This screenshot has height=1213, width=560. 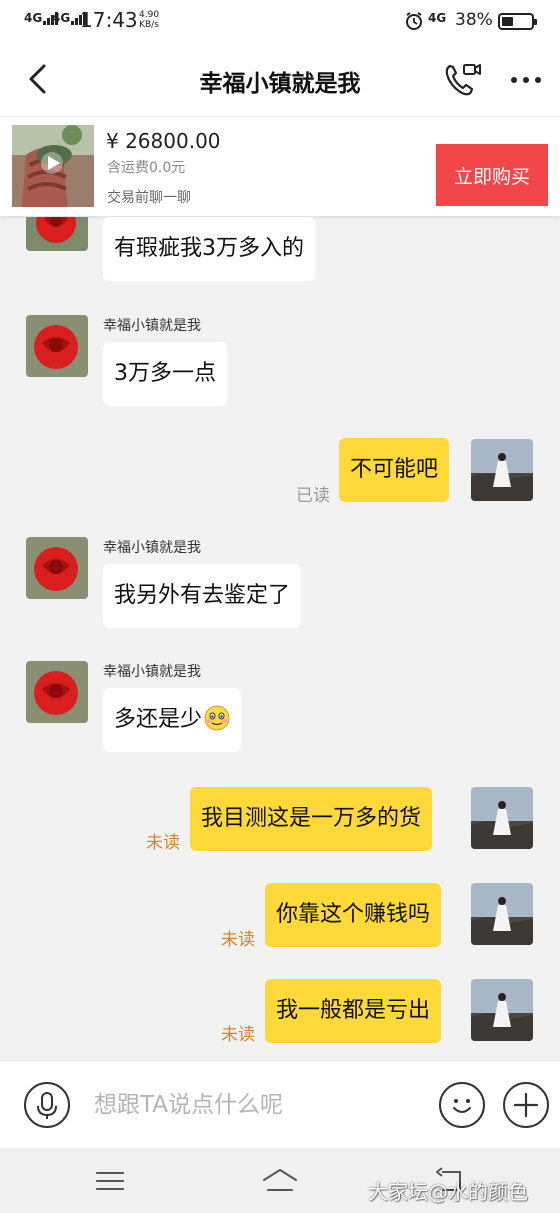 I want to click on message-text: 3万多一点, so click(x=165, y=373).